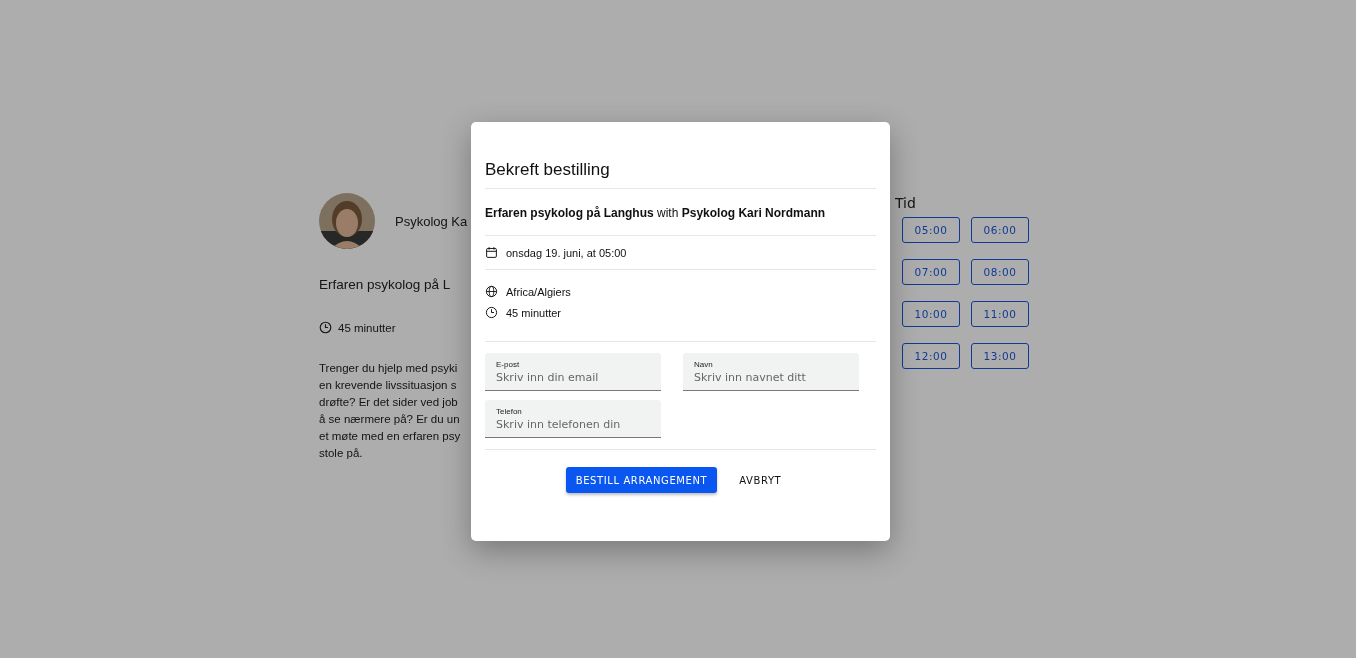 The image size is (1356, 658). I want to click on field-label: Navn, so click(704, 364).